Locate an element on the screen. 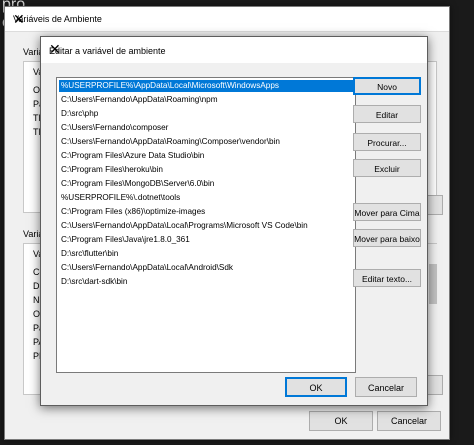  move-down-button: Mover para baixo is located at coordinates (387, 238).